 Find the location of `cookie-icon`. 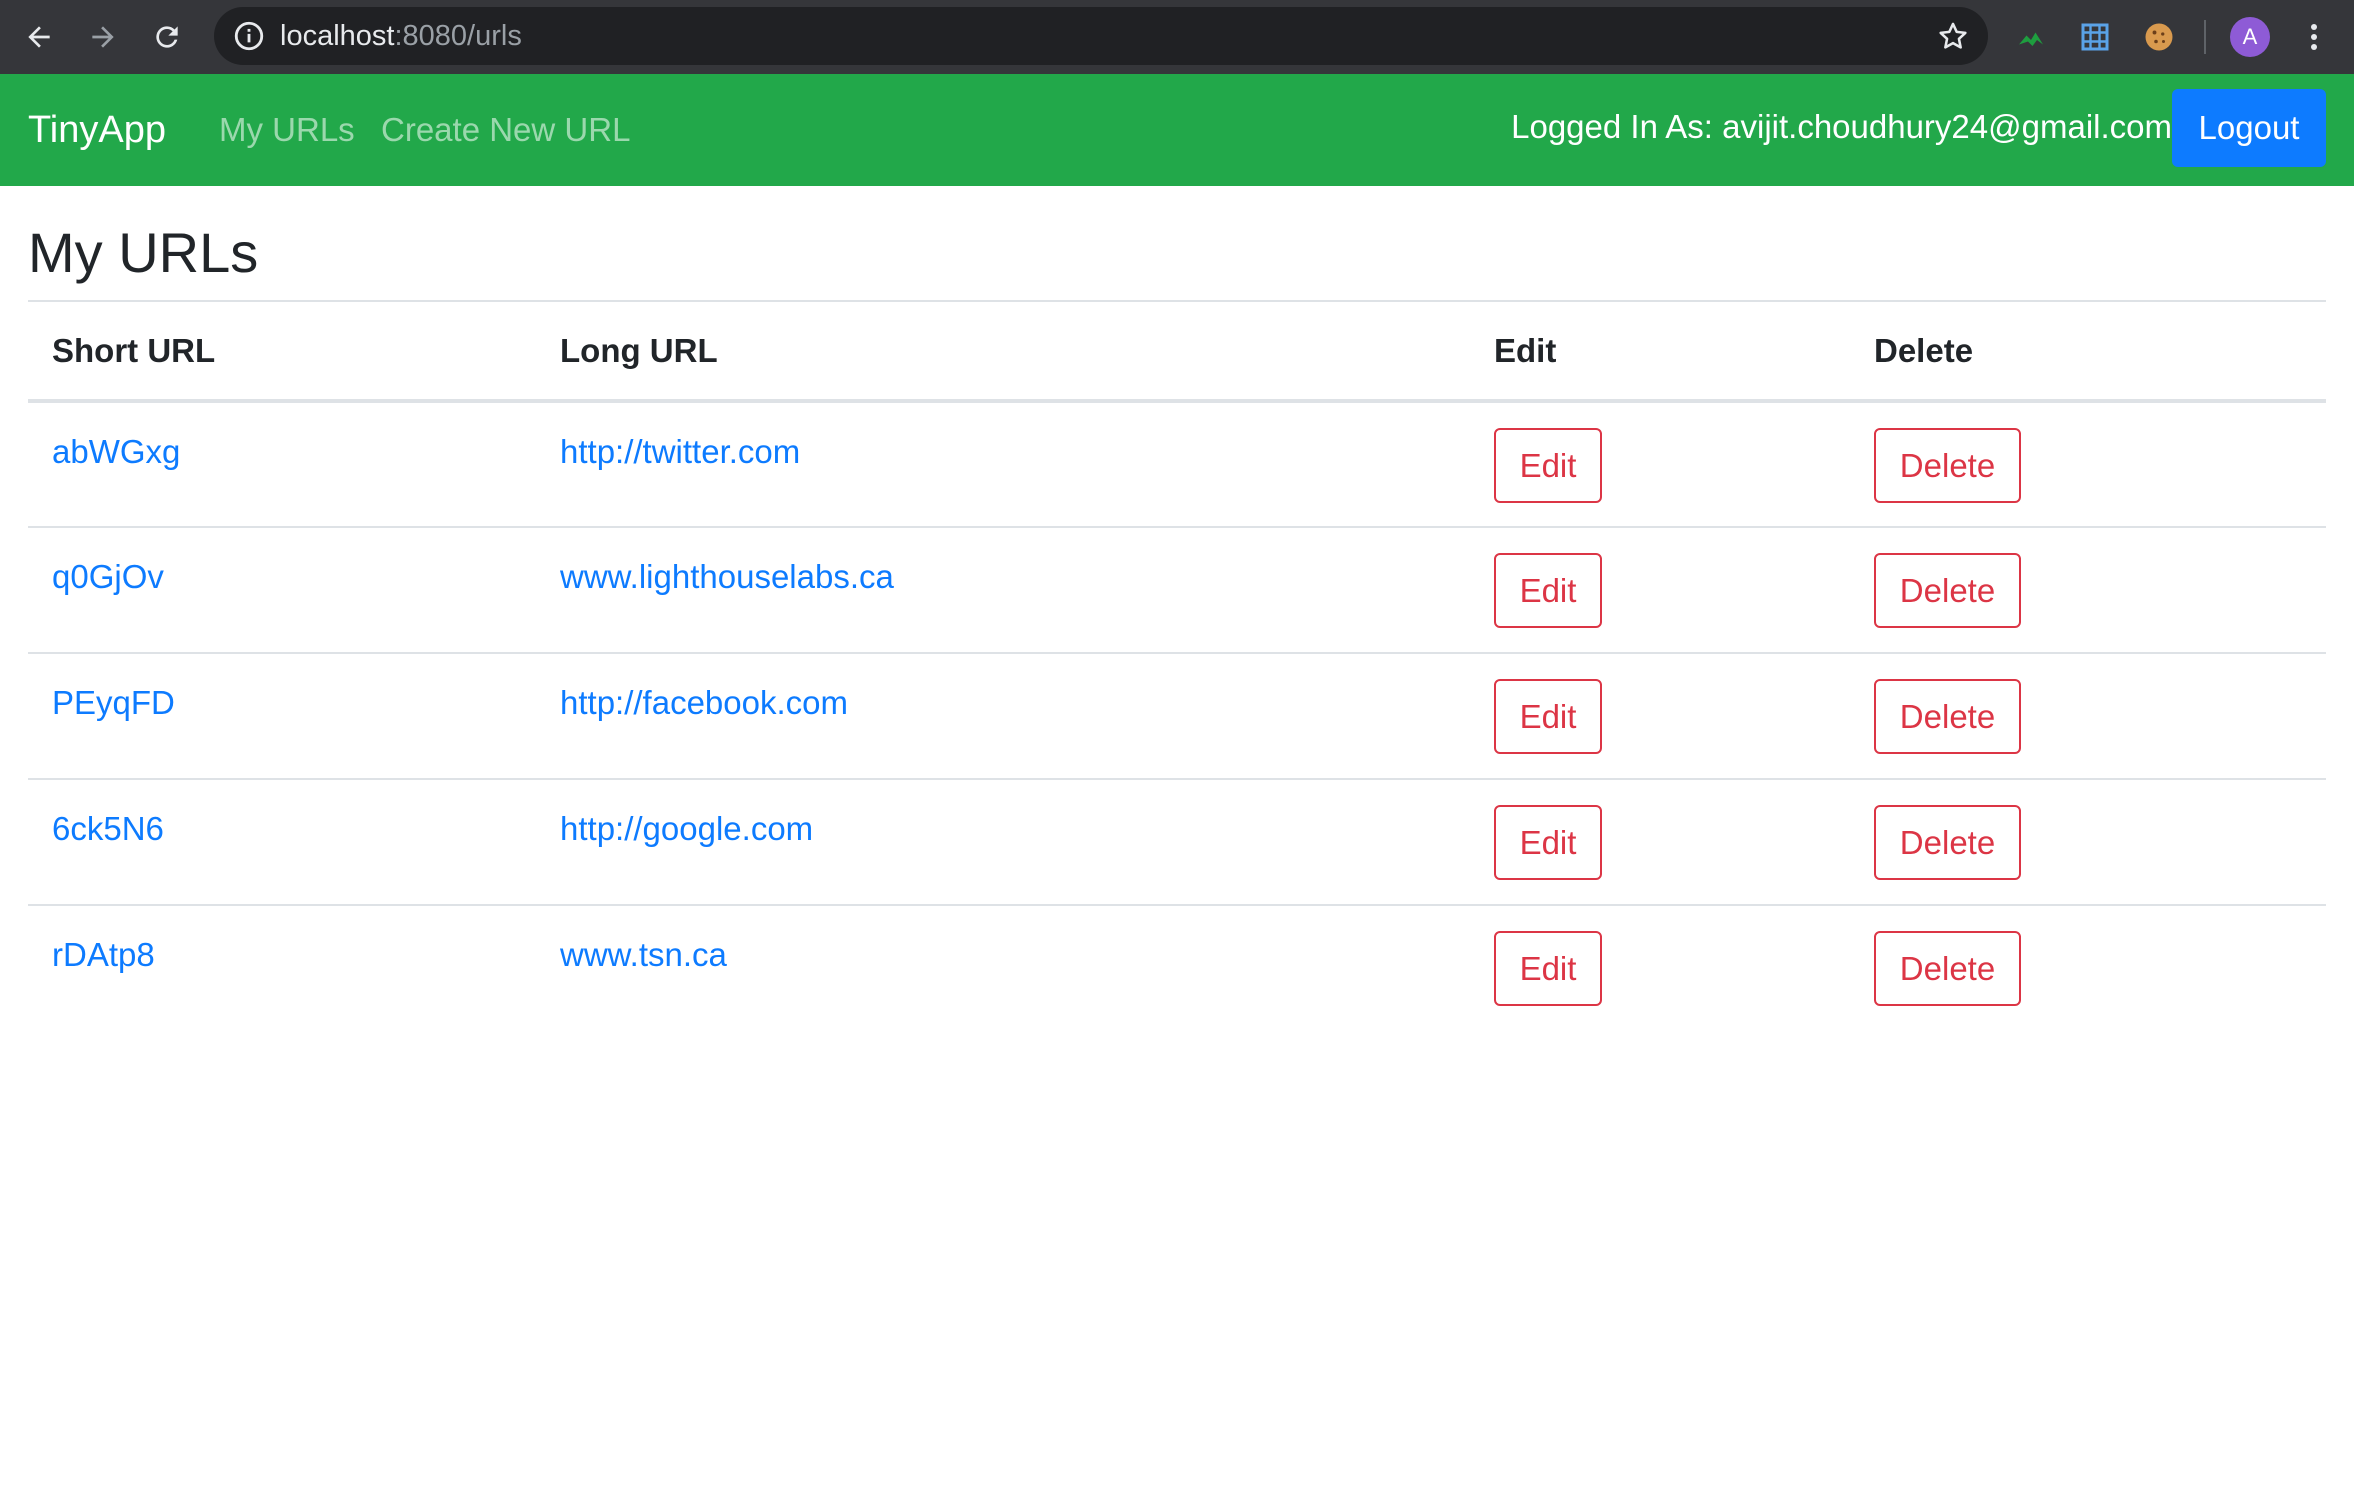

cookie-icon is located at coordinates (2159, 37).